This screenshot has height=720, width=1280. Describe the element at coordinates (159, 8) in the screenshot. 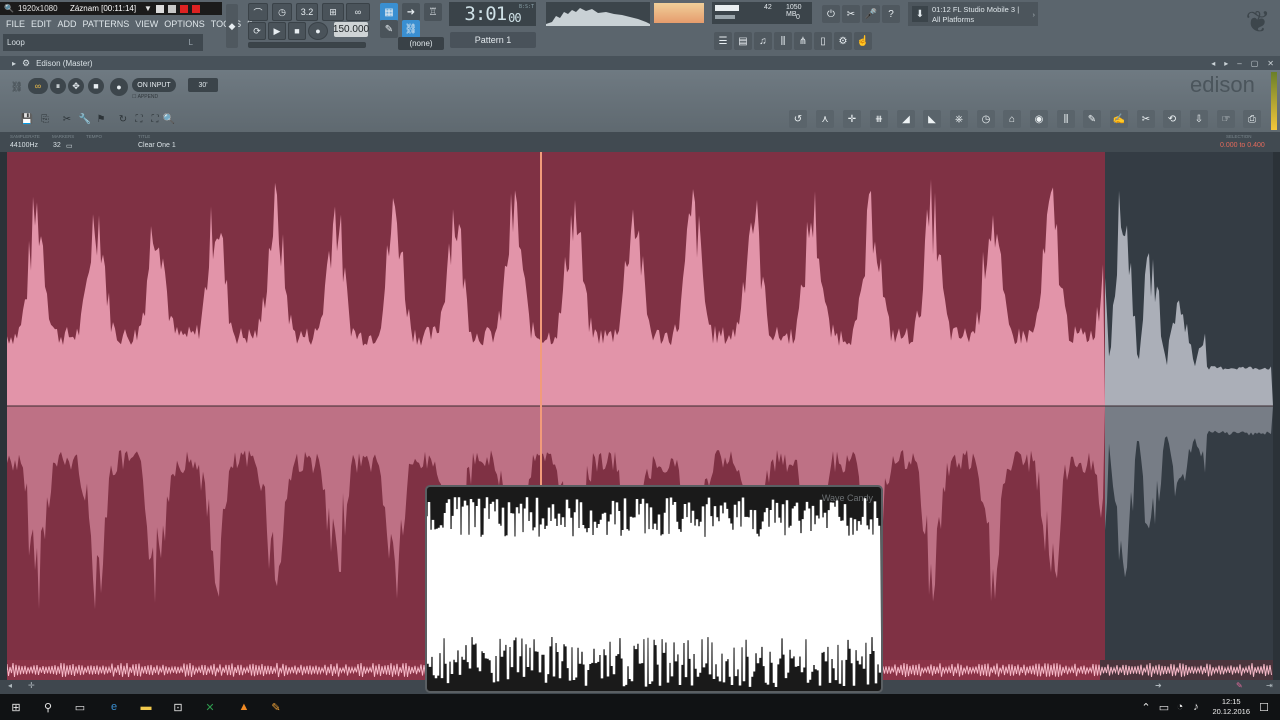

I see `camera-icon` at that location.